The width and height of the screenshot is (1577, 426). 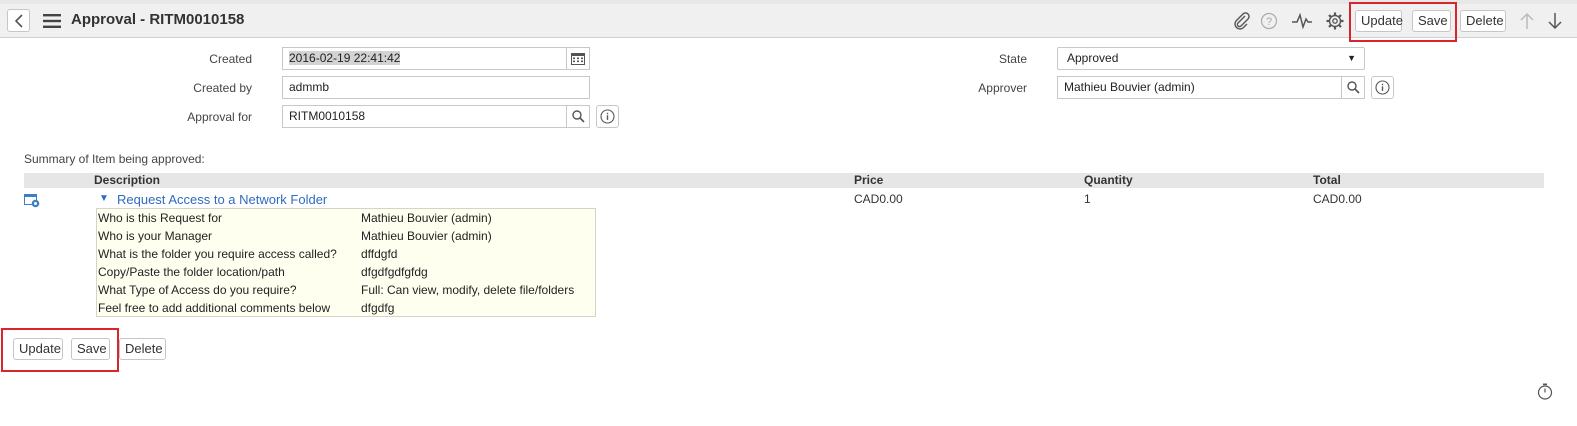 What do you see at coordinates (1483, 21) in the screenshot?
I see `header-delete-button: Delete` at bounding box center [1483, 21].